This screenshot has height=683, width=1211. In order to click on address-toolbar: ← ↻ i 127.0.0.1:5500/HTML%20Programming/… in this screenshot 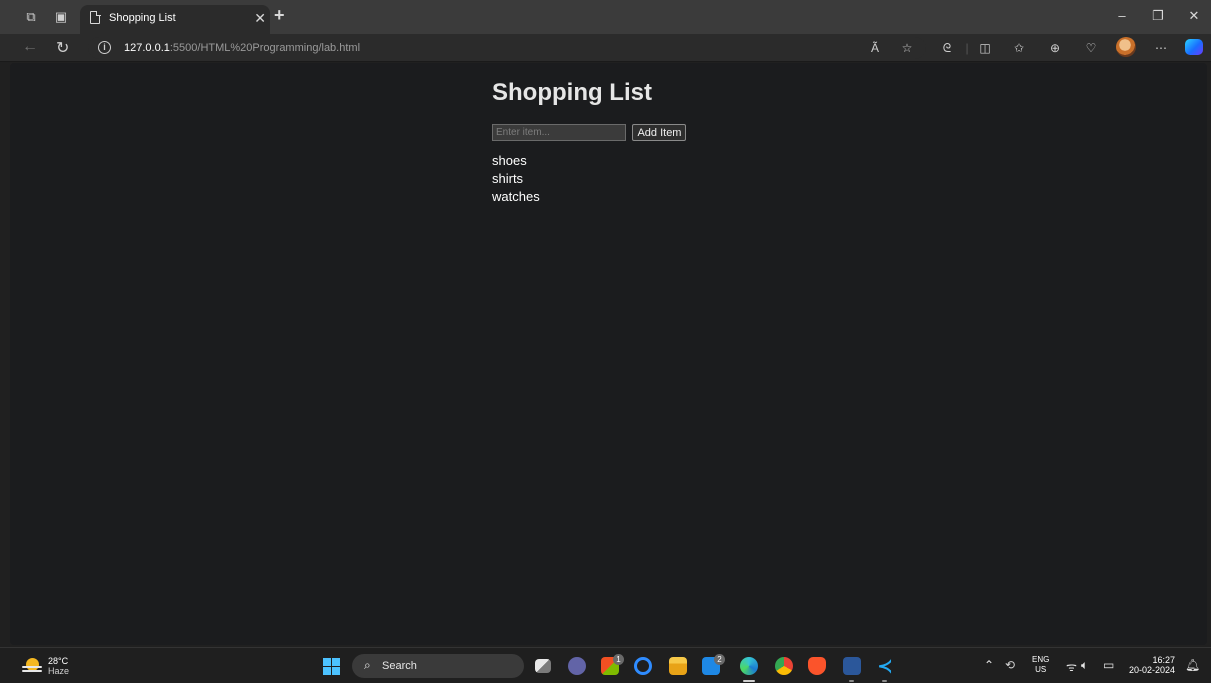, I will do `click(605, 48)`.